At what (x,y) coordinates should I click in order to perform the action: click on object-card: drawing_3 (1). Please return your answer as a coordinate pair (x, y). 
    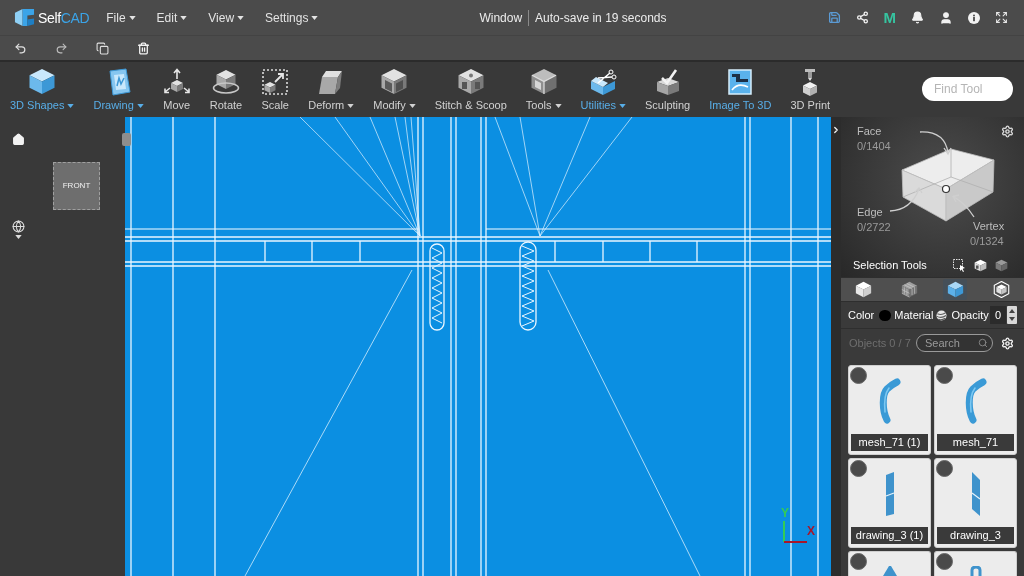
    Looking at the image, I should click on (889, 503).